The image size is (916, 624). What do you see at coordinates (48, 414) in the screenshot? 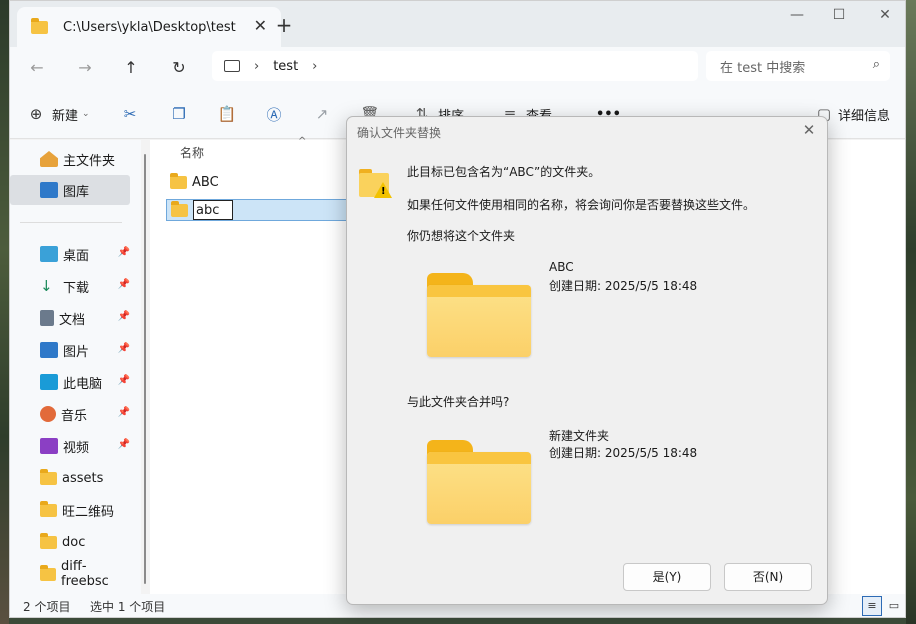
I see `music-icon` at bounding box center [48, 414].